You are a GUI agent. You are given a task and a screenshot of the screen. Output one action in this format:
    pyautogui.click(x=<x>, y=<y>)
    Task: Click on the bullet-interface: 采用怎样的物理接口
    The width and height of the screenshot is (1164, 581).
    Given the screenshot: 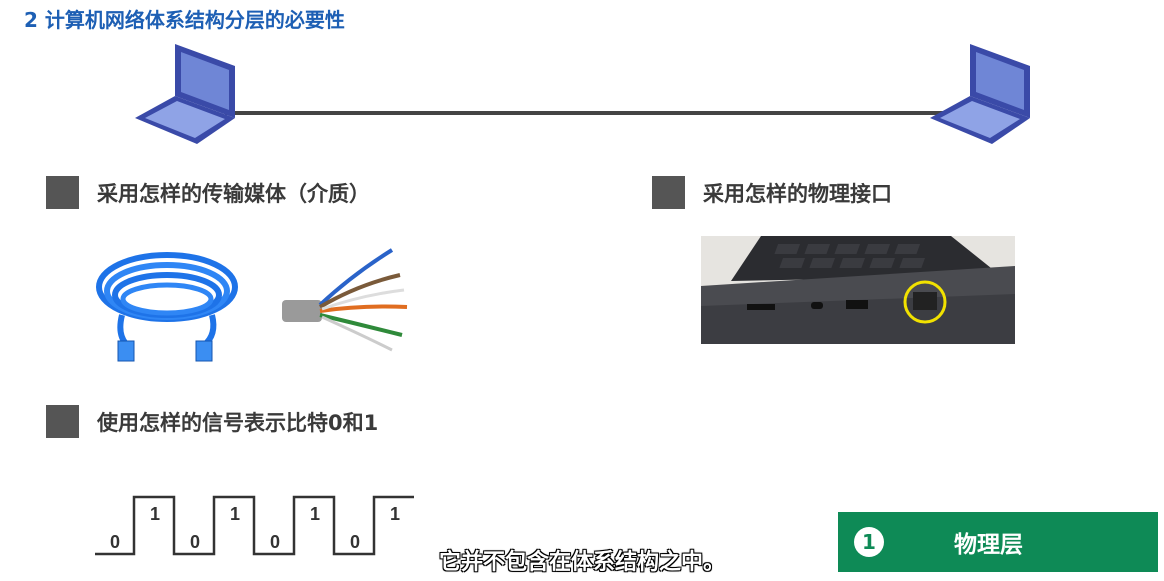 What is the action you would take?
    pyautogui.click(x=772, y=192)
    